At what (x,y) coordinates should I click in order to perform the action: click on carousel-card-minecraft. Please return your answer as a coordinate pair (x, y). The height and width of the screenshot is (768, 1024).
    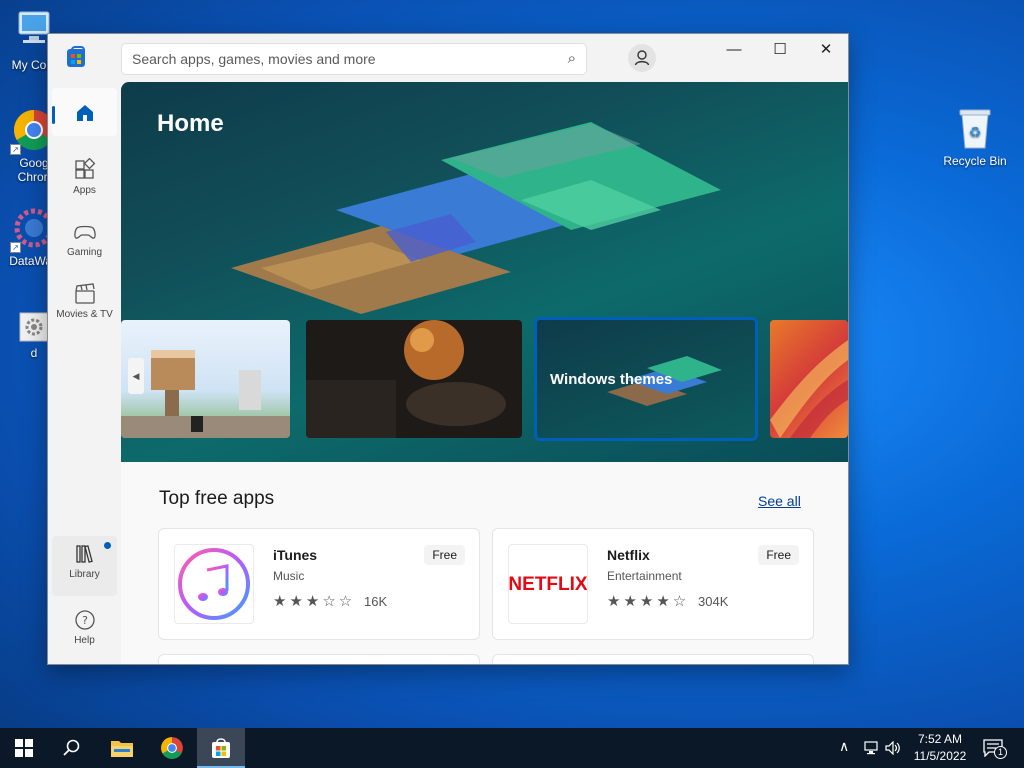
    Looking at the image, I should click on (205, 379).